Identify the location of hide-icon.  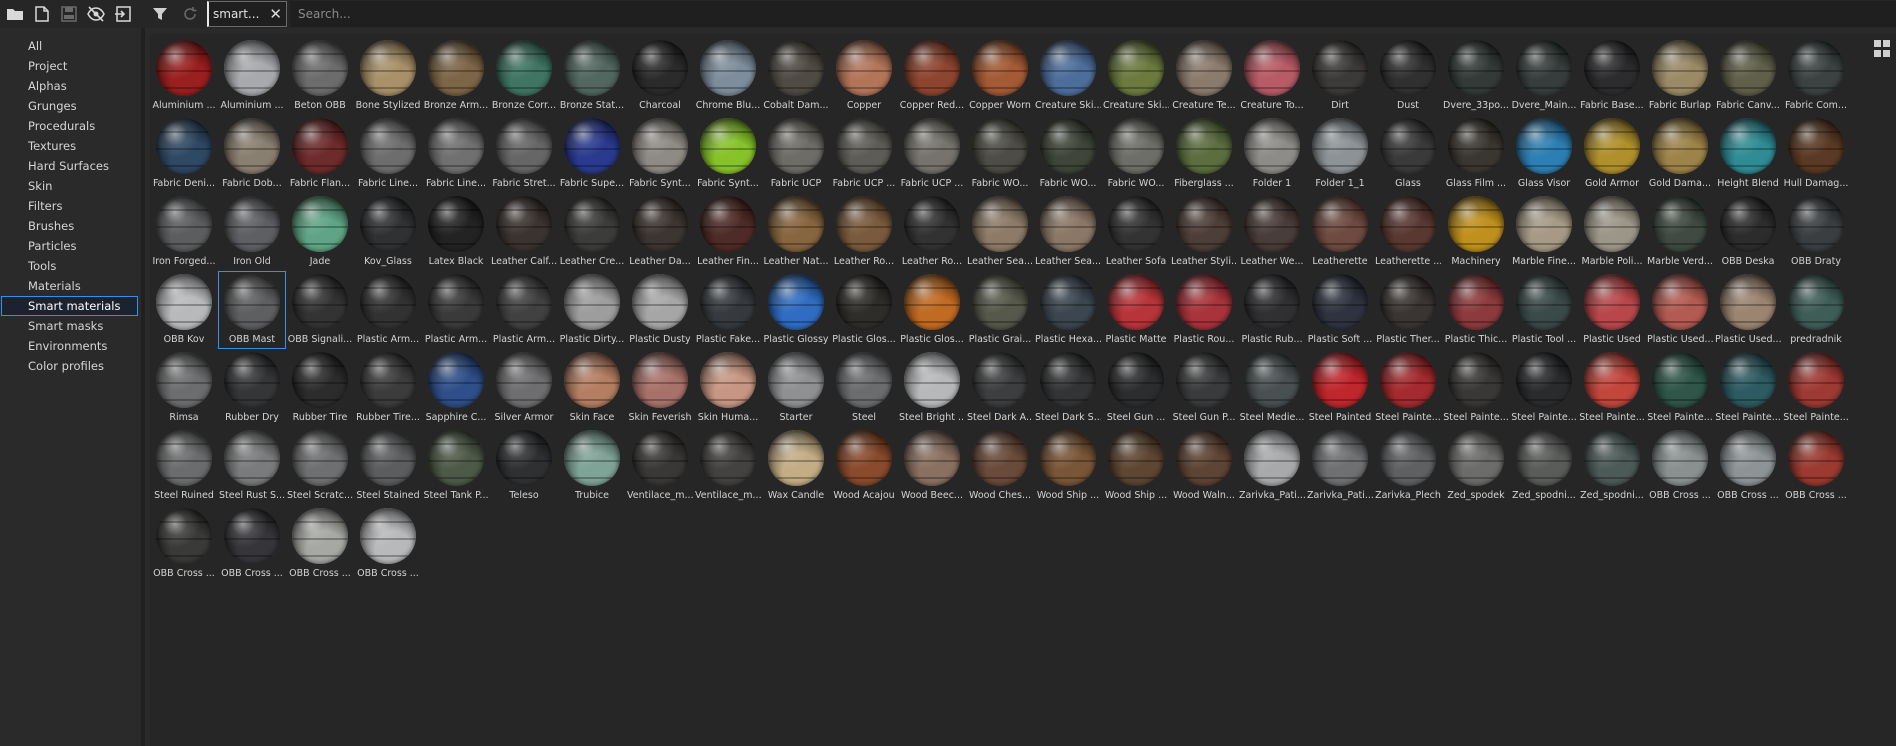
(96, 14).